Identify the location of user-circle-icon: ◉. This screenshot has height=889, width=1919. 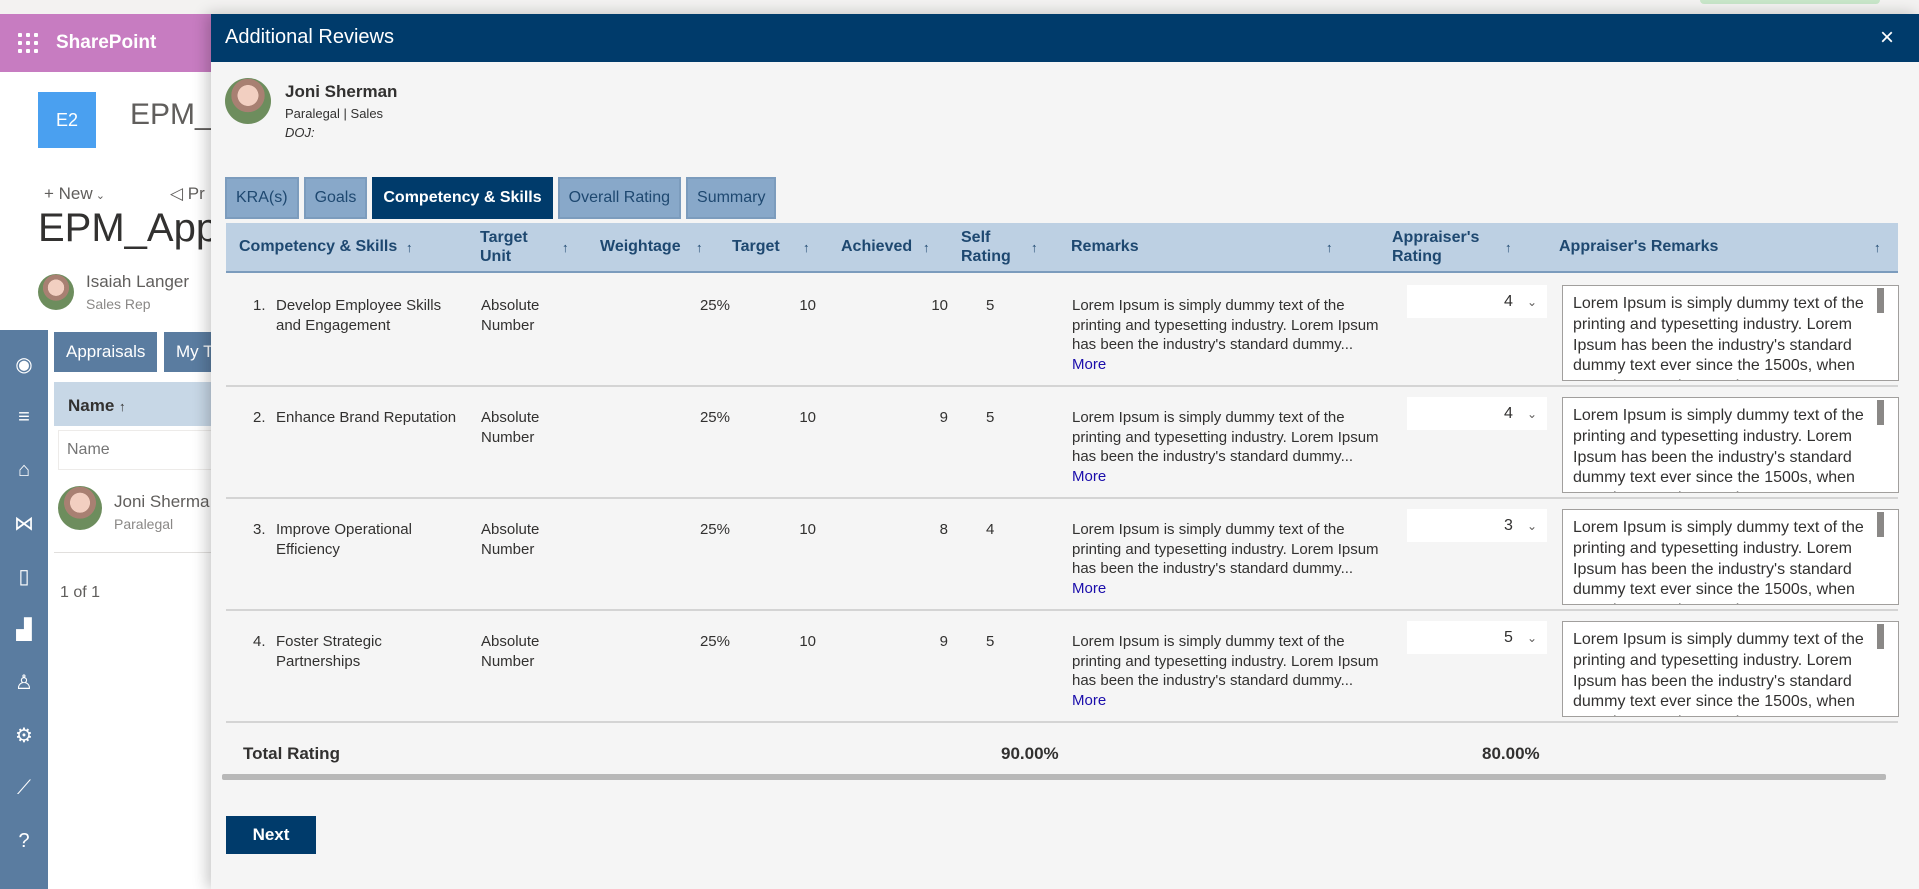
(24, 364).